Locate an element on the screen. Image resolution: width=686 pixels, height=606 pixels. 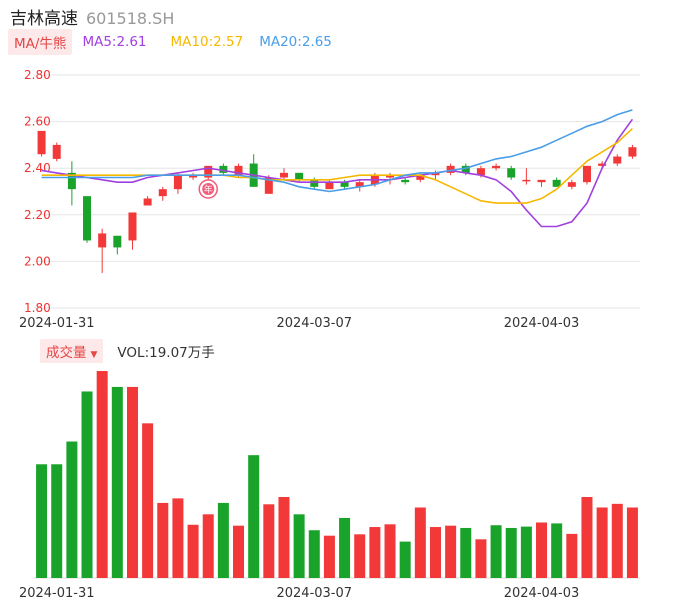
price-tick-label: 1.80 is located at coordinates (37, 308).